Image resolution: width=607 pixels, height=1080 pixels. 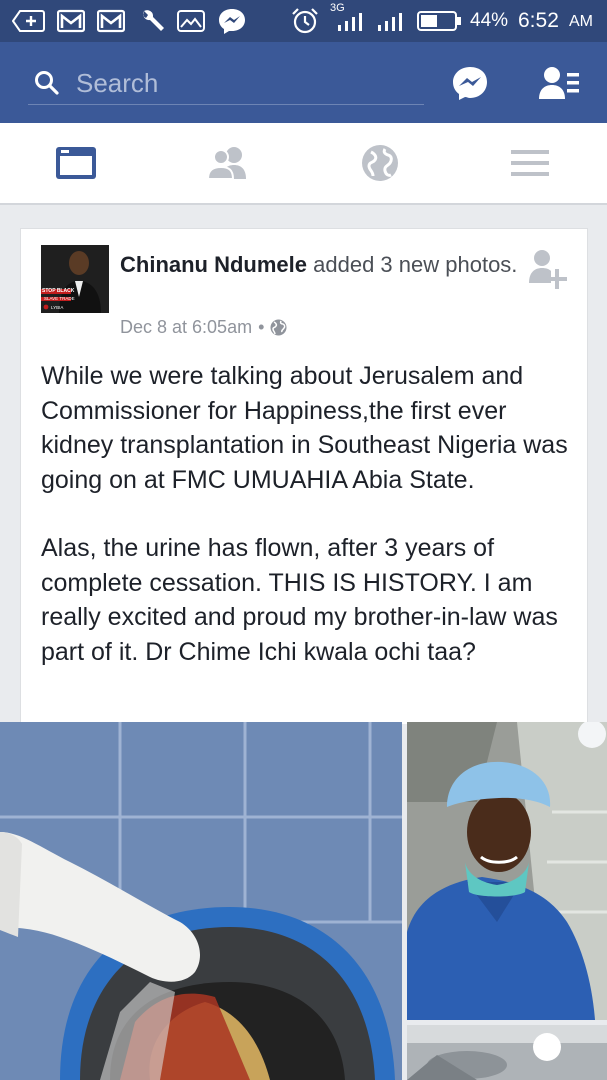 I want to click on alarm-icon, so click(x=305, y=21).